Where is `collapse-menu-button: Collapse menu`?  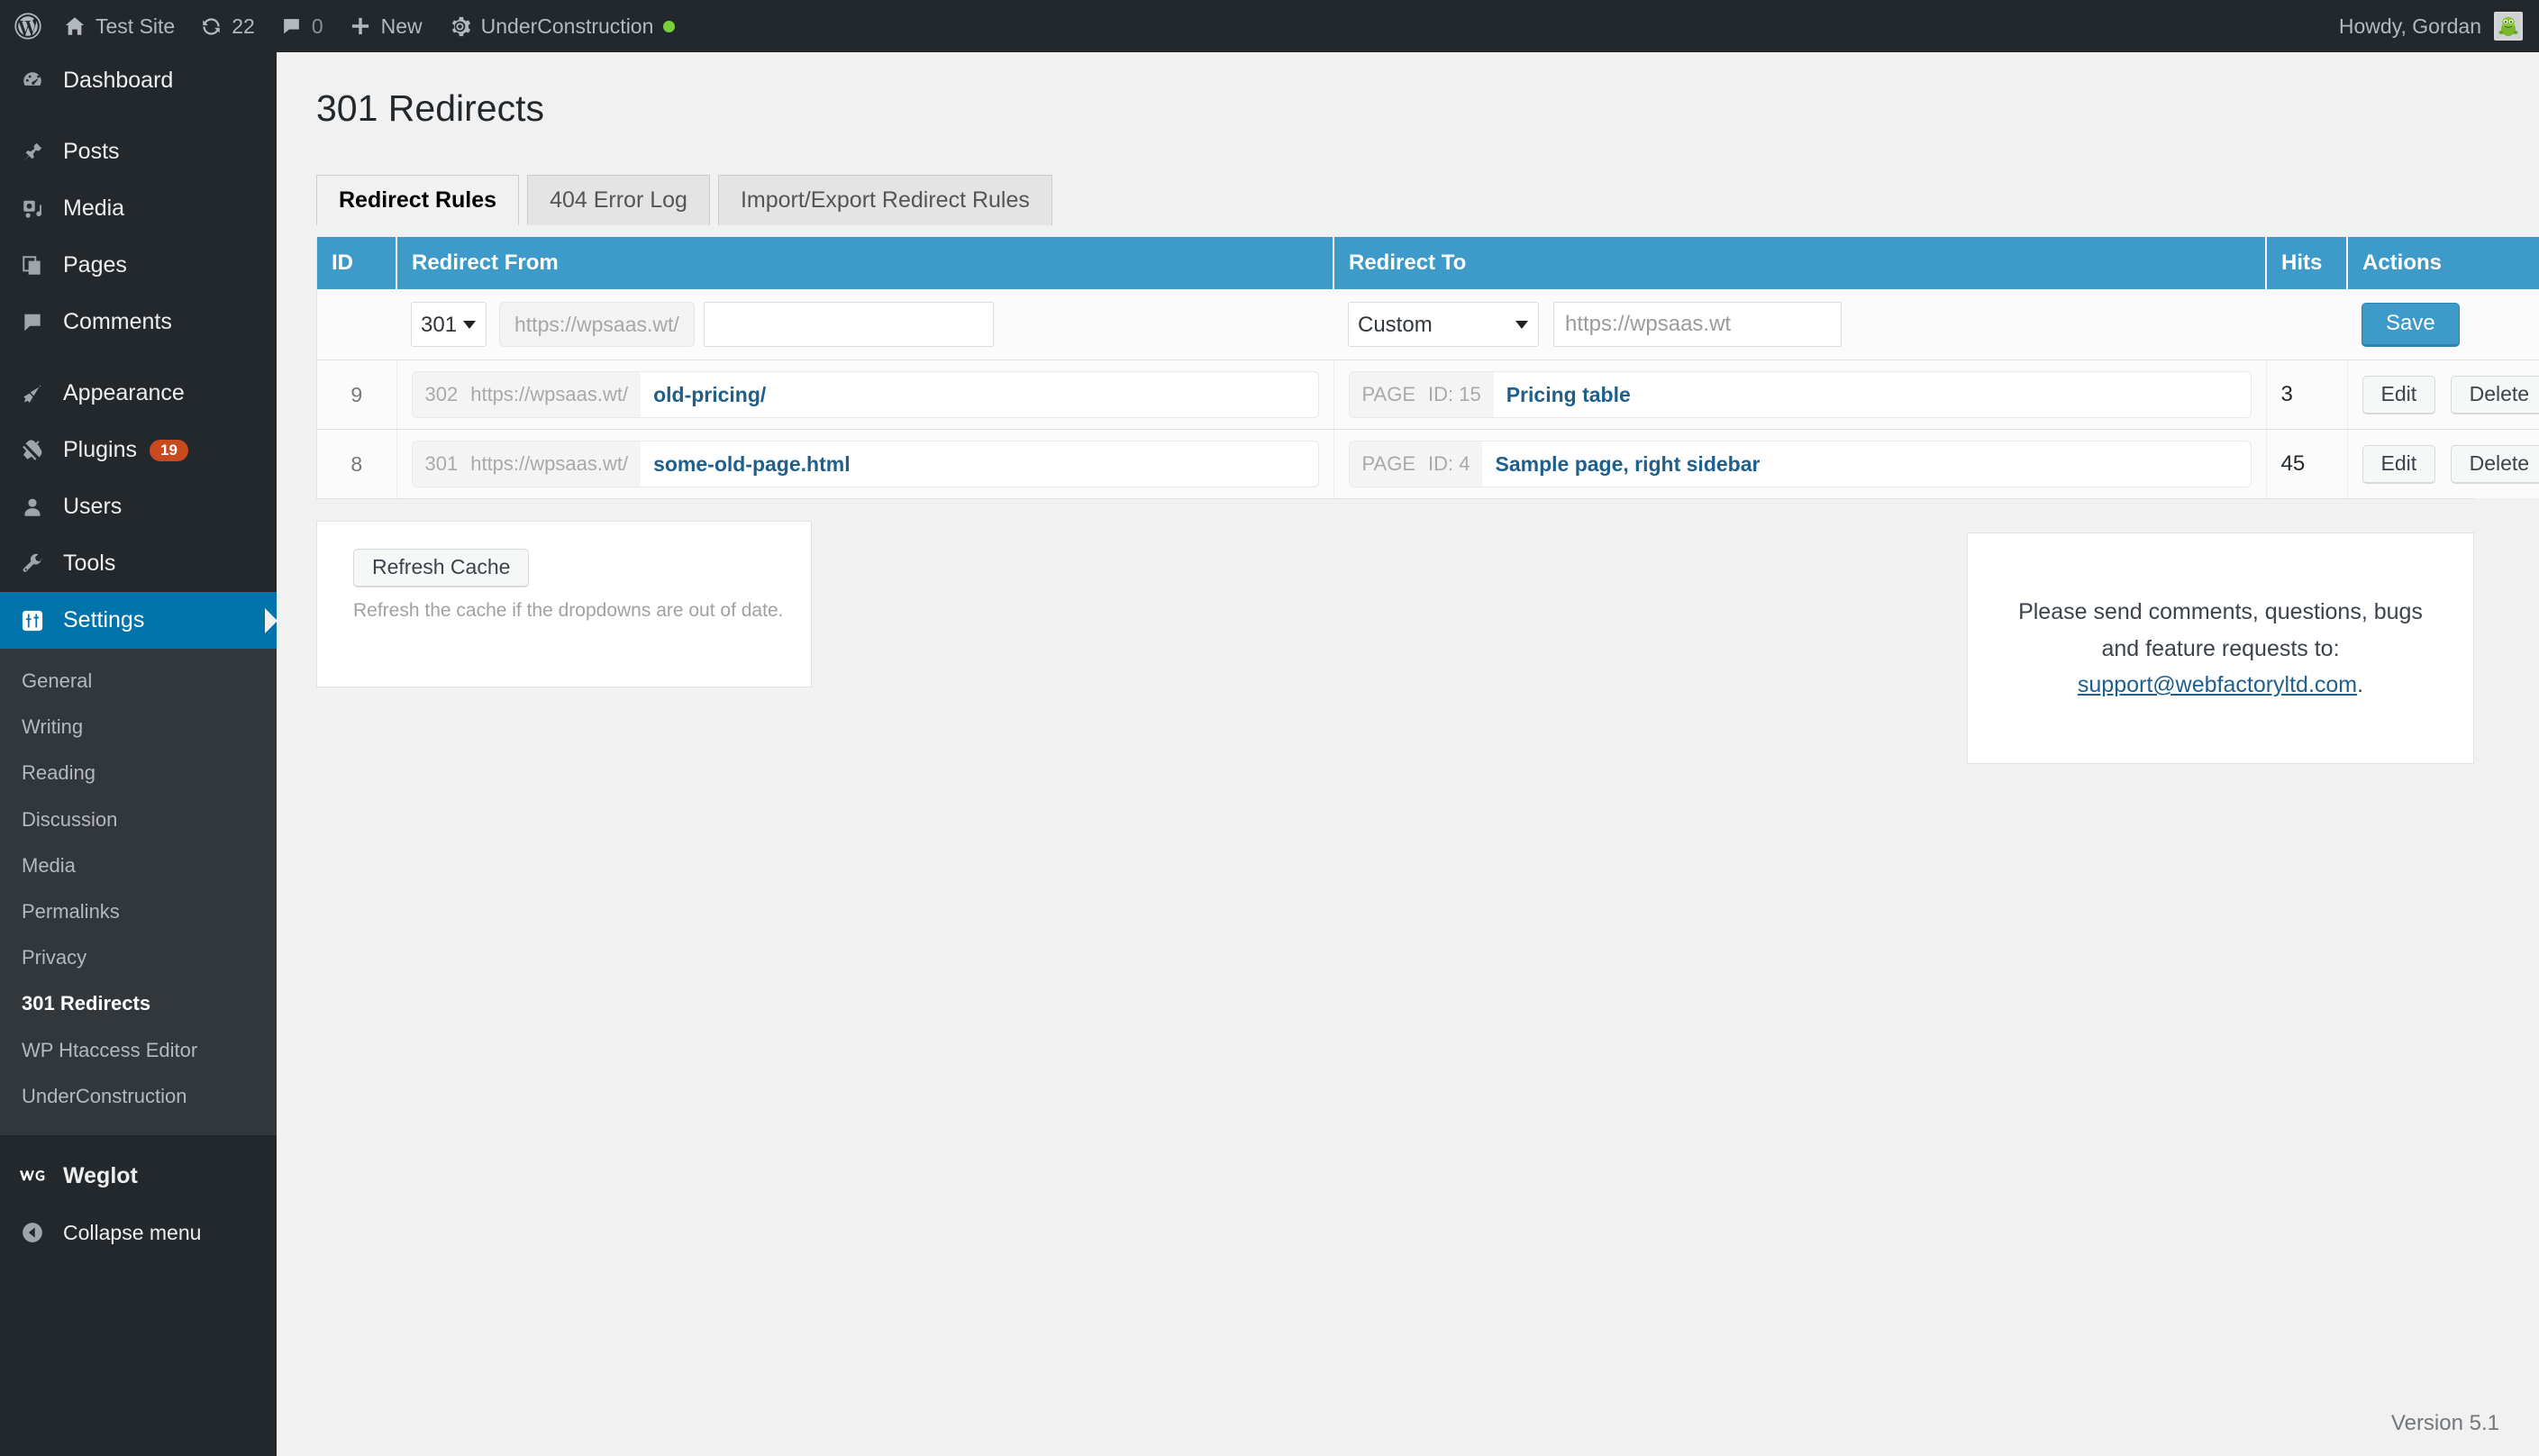
collapse-menu-button: Collapse menu is located at coordinates (138, 1233).